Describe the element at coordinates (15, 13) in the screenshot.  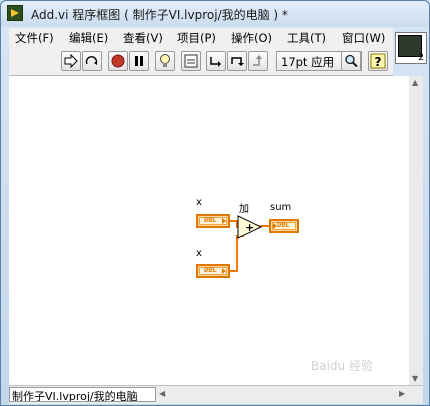
I see `labview-app-icon` at that location.